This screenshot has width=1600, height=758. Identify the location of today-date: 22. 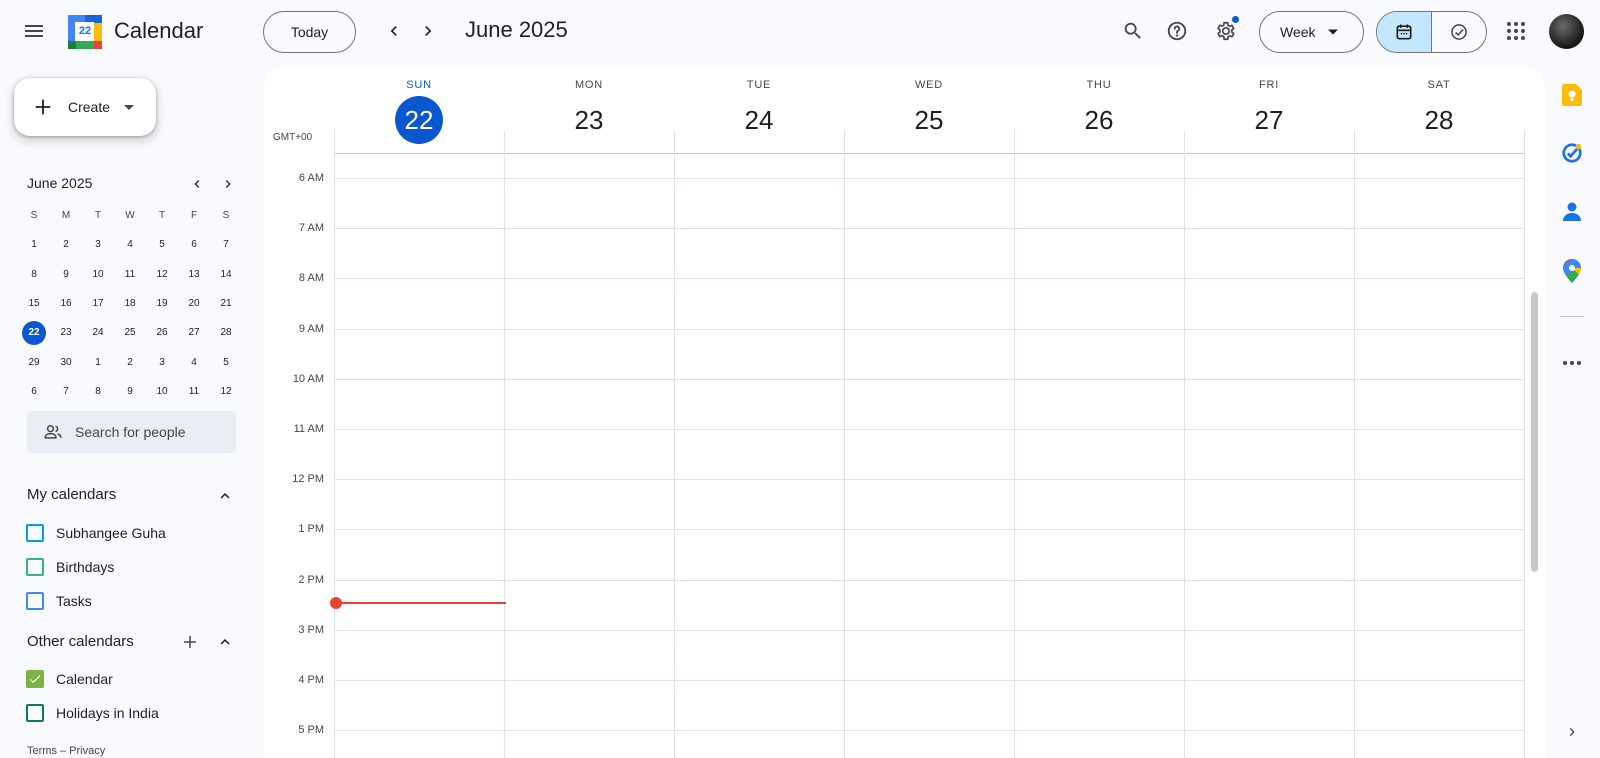
(419, 120).